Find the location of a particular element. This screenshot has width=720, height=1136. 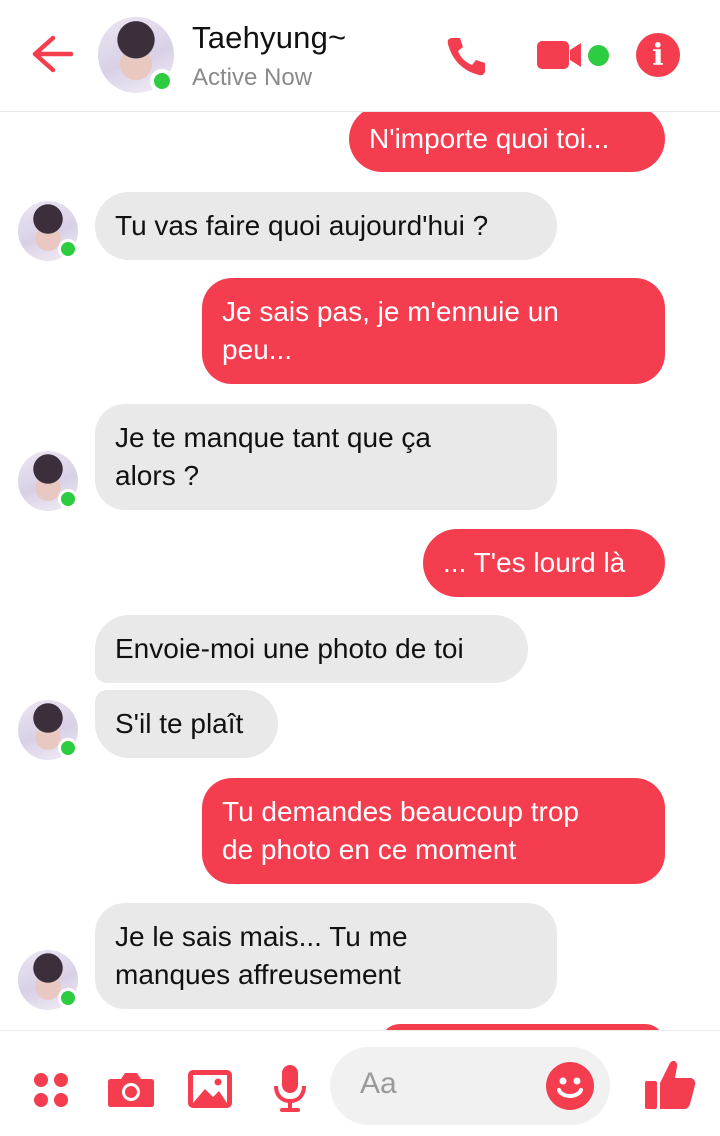

back-arrow-icon is located at coordinates (52, 54).